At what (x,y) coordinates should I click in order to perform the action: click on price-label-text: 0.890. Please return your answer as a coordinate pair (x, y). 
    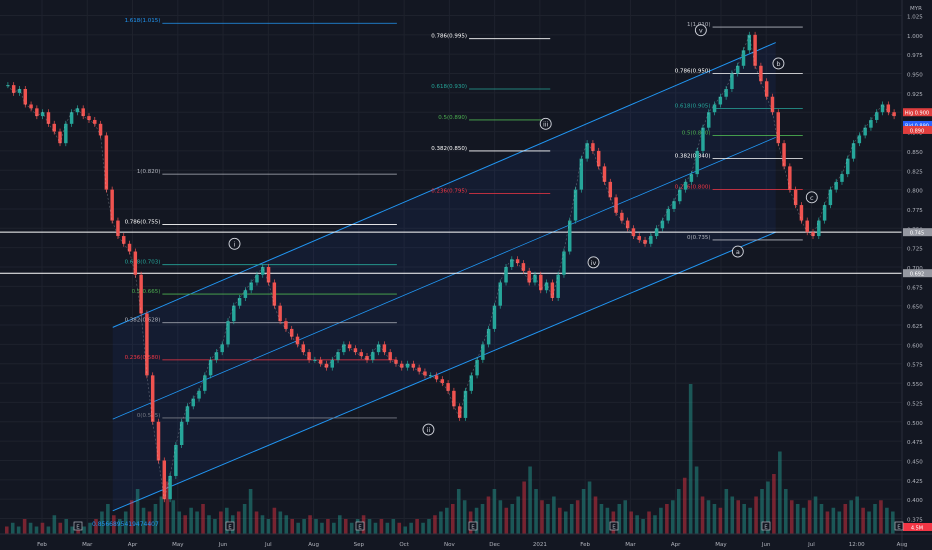
    Looking at the image, I should click on (917, 131).